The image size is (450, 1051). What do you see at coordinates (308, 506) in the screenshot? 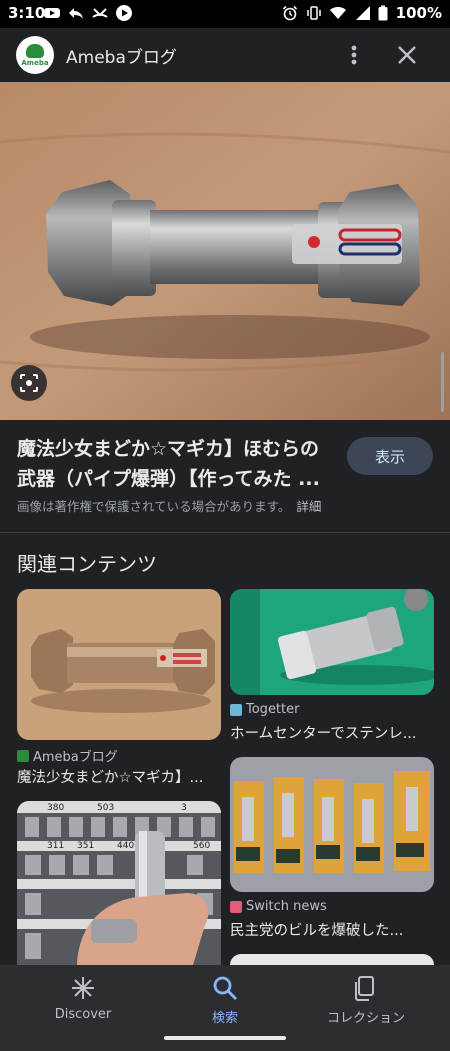
I see `details-link: 詳細` at bounding box center [308, 506].